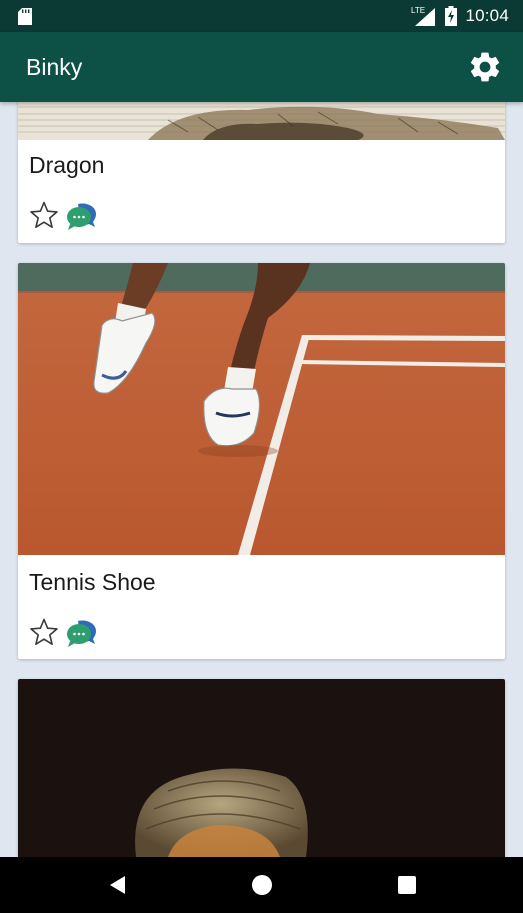 The width and height of the screenshot is (523, 913). What do you see at coordinates (25, 16) in the screenshot?
I see `sd-card-icon` at bounding box center [25, 16].